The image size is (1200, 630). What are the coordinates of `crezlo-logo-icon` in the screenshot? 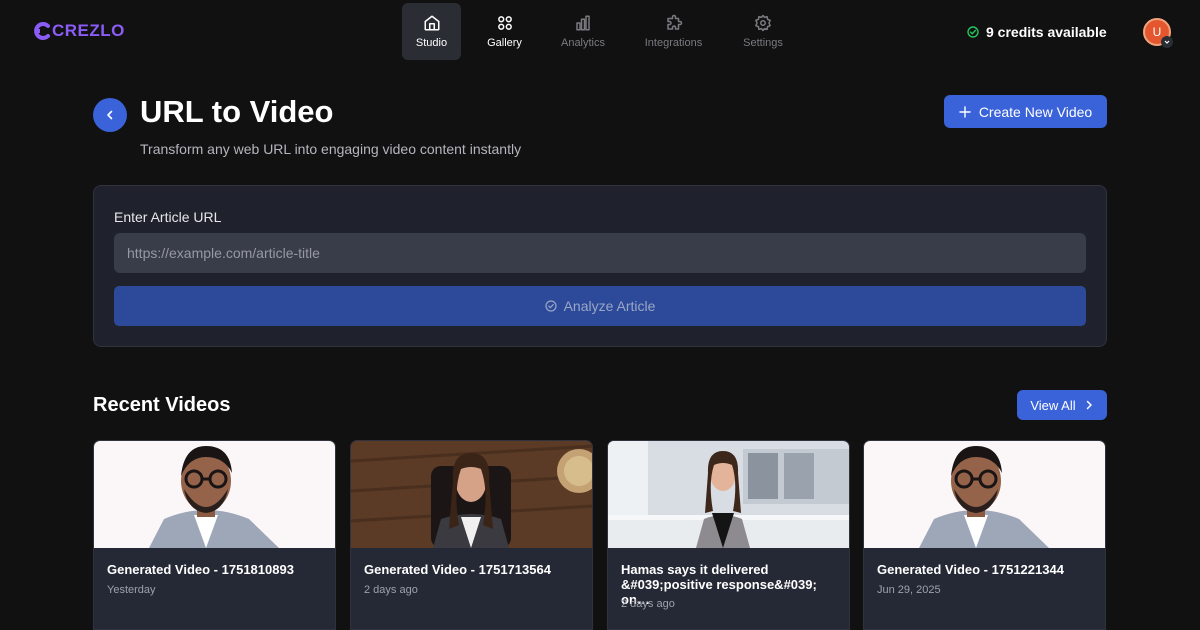 It's located at (42, 31).